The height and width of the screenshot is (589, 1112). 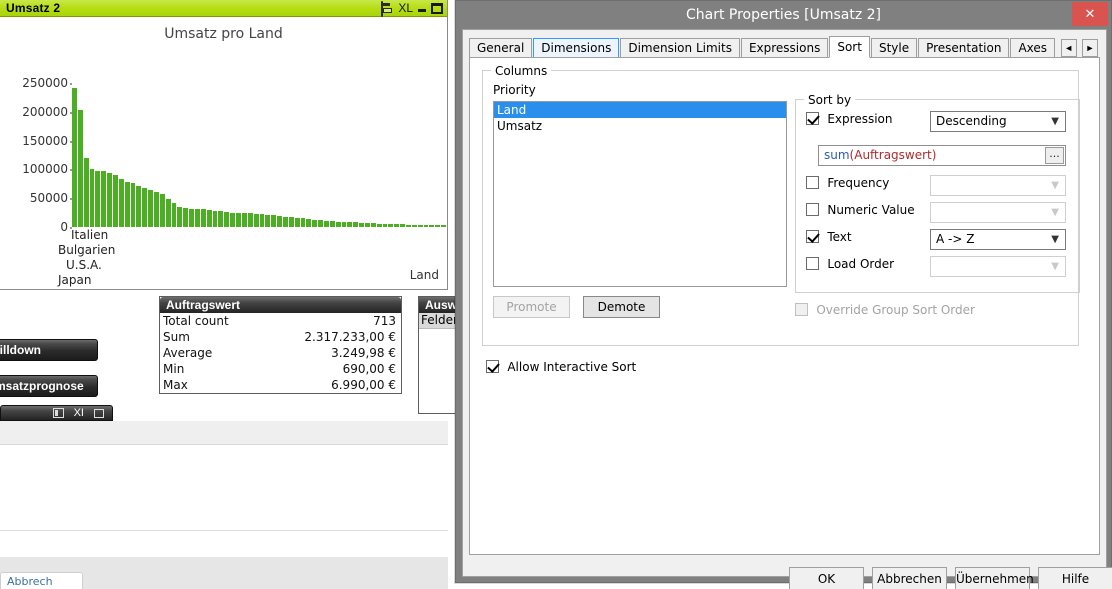 I want to click on demote-button: Demote, so click(x=621, y=307).